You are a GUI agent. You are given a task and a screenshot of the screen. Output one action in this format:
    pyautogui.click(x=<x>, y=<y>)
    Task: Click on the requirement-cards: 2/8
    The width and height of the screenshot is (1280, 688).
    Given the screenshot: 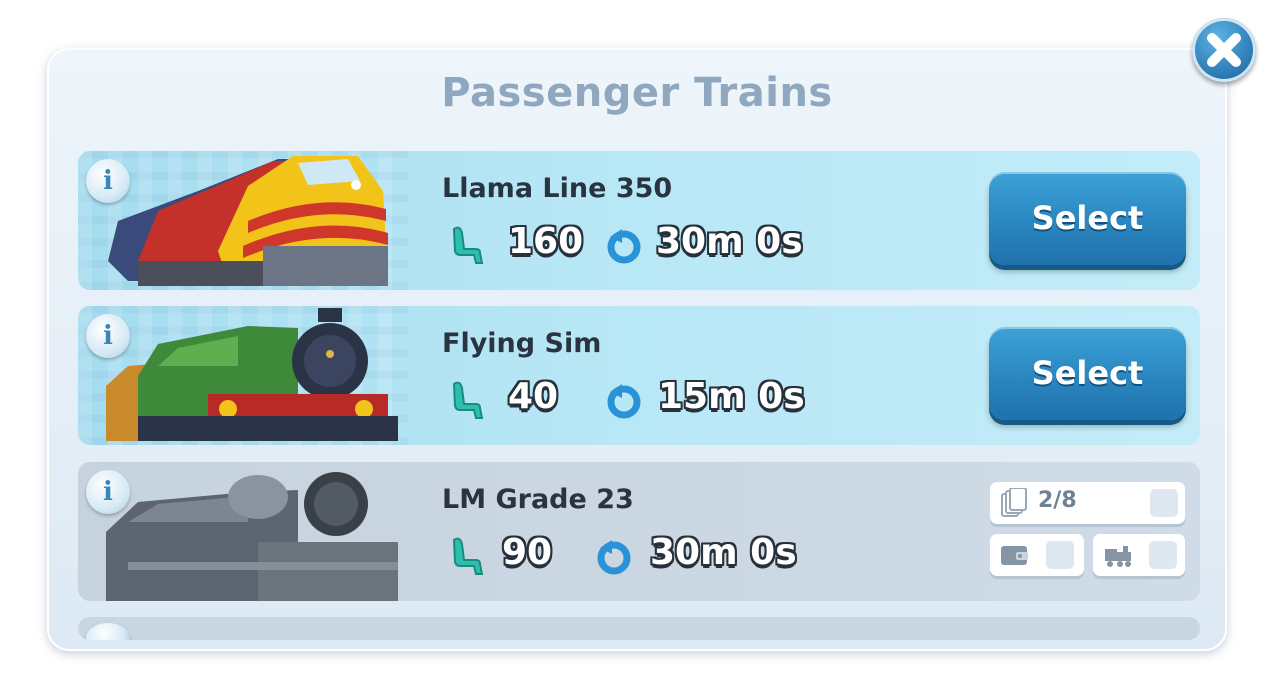 What is the action you would take?
    pyautogui.click(x=1087, y=503)
    